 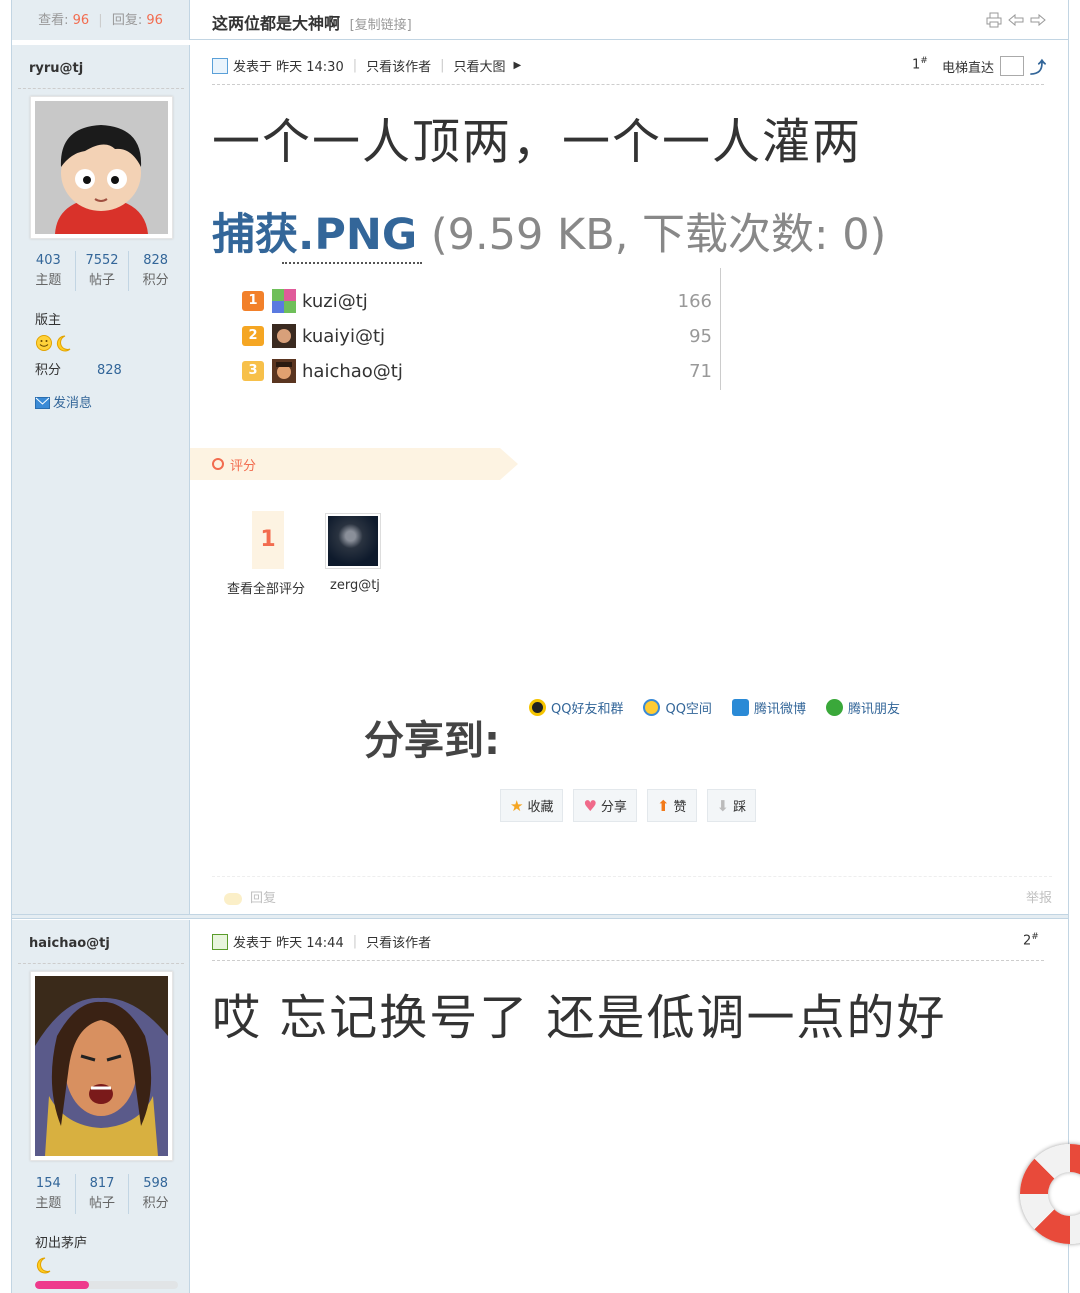 I want to click on post2-content: 哎 忘记换号了 还是低调一点的好, so click(x=579, y=1018).